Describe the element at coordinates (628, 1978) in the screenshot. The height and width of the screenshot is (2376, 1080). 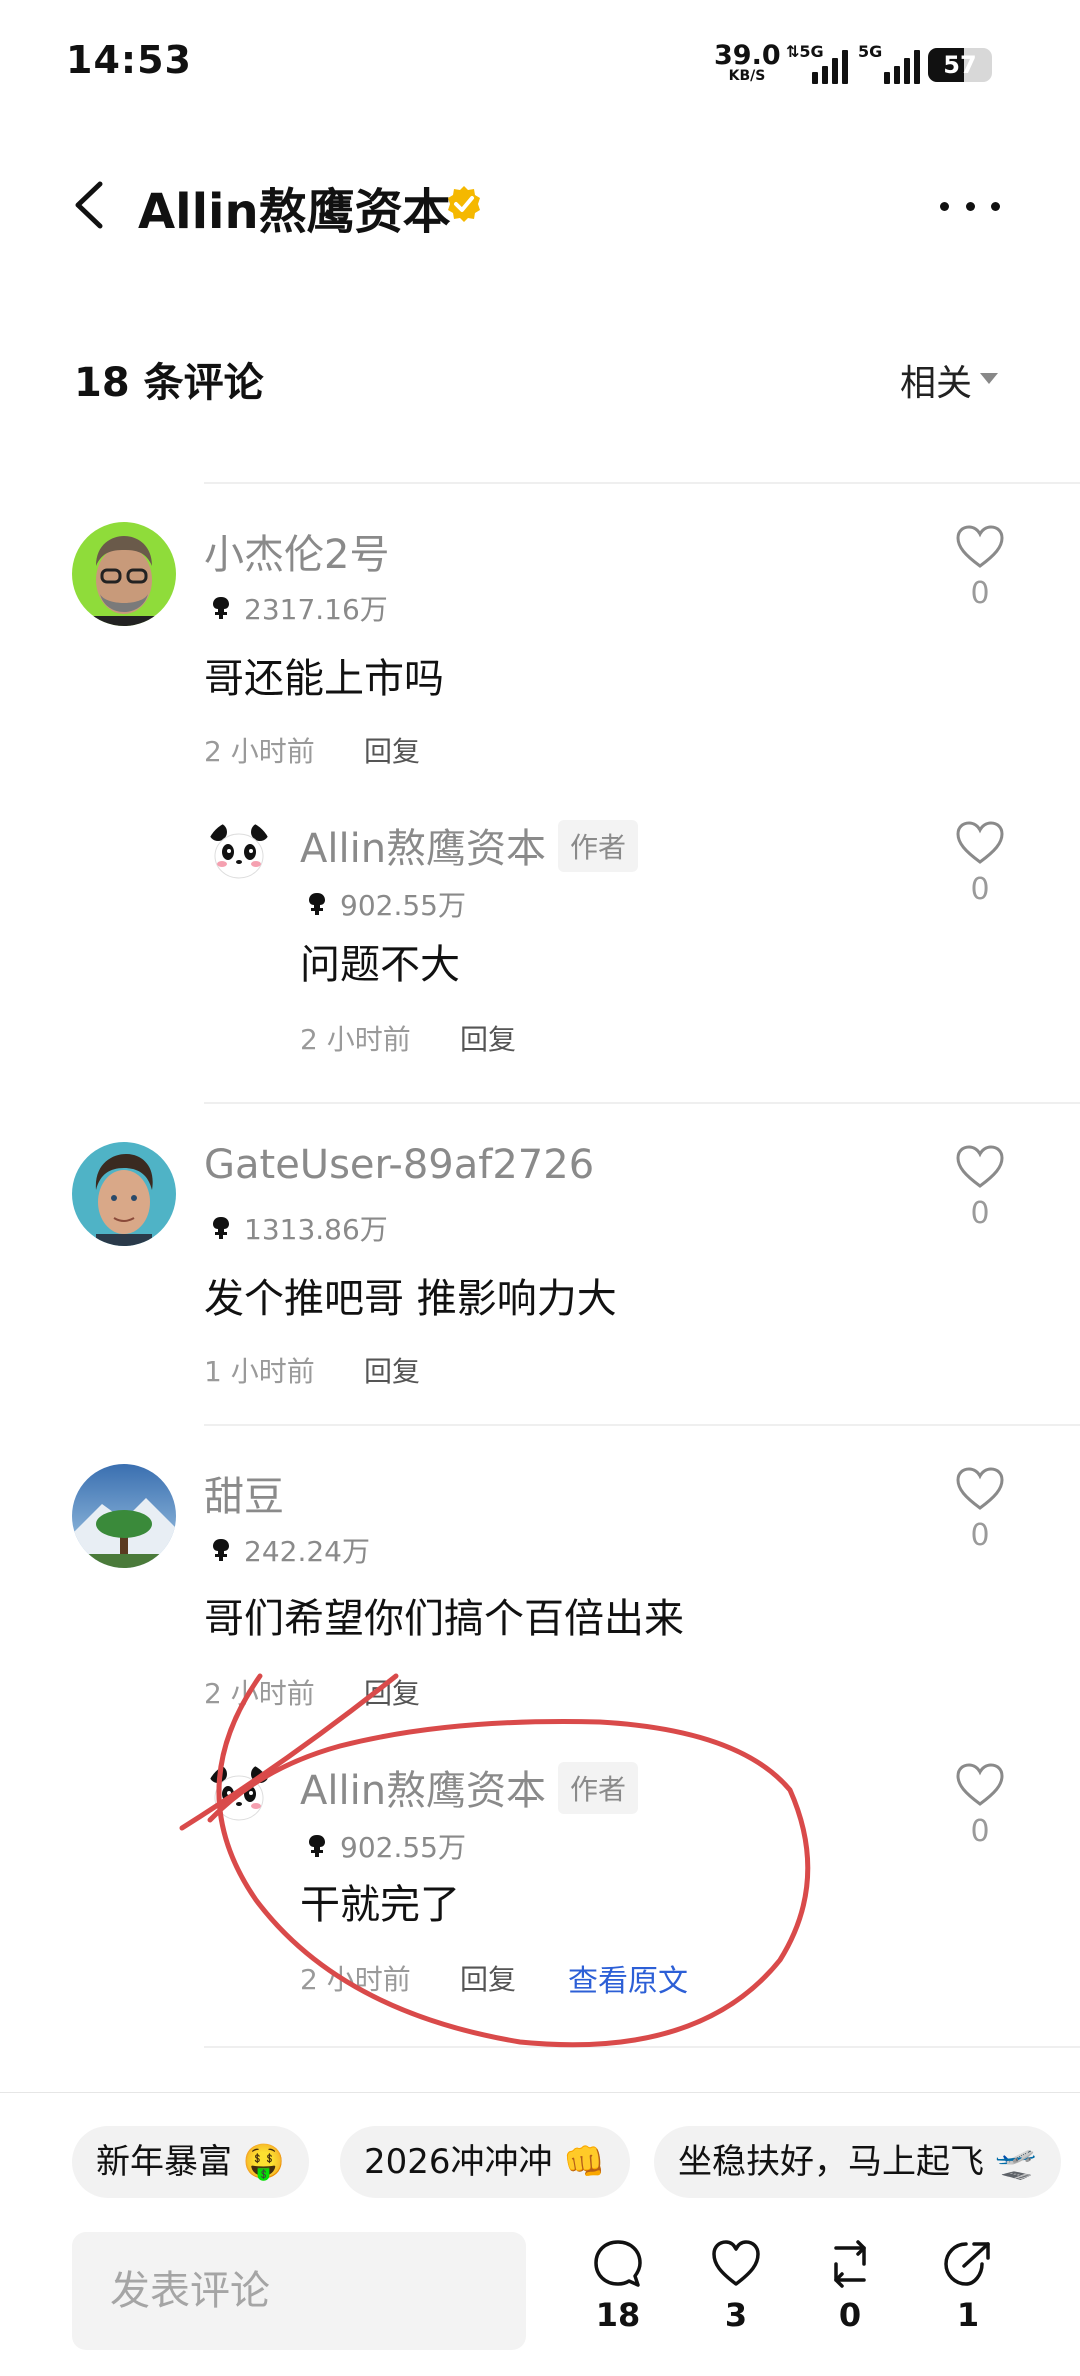
I see `view-original-link: 查看原文` at that location.